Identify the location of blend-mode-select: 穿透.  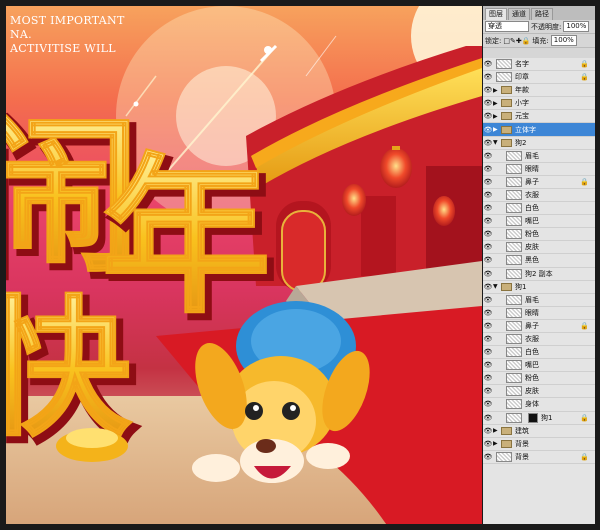
(507, 26).